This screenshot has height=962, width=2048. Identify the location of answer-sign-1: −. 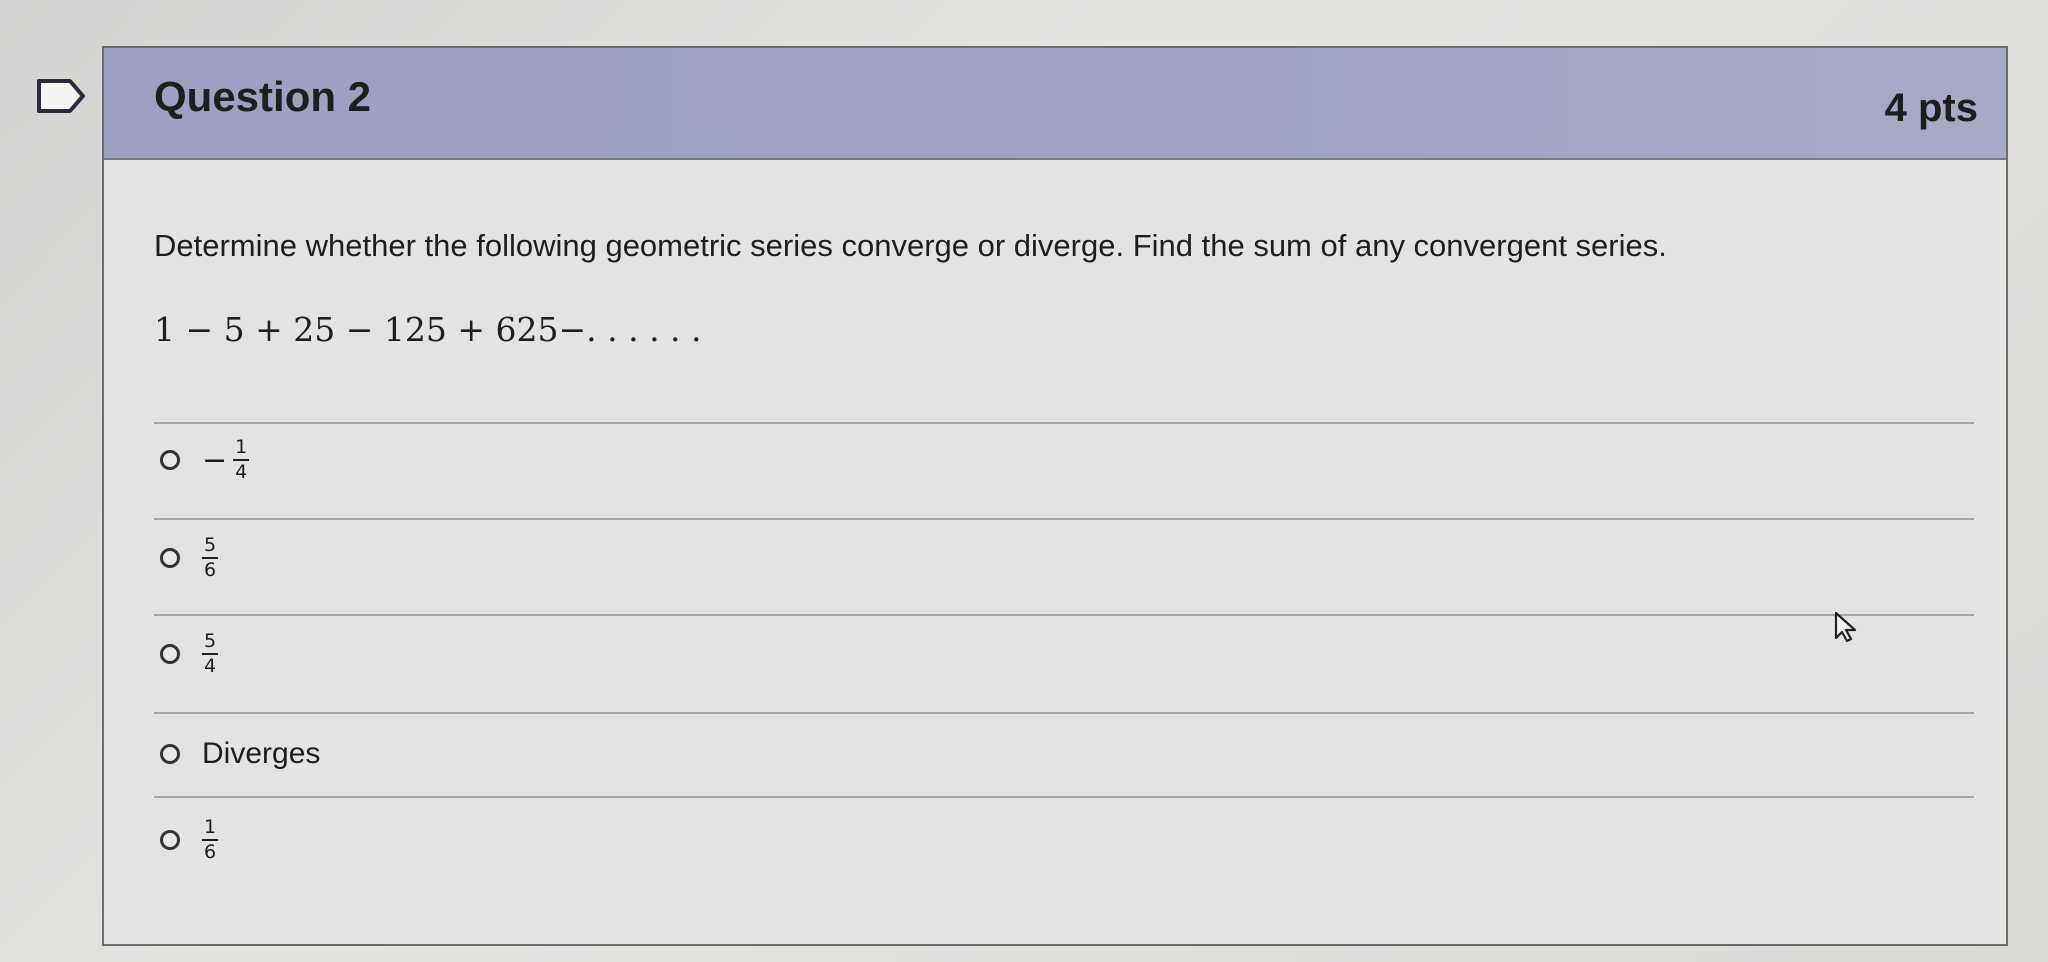
(215, 460).